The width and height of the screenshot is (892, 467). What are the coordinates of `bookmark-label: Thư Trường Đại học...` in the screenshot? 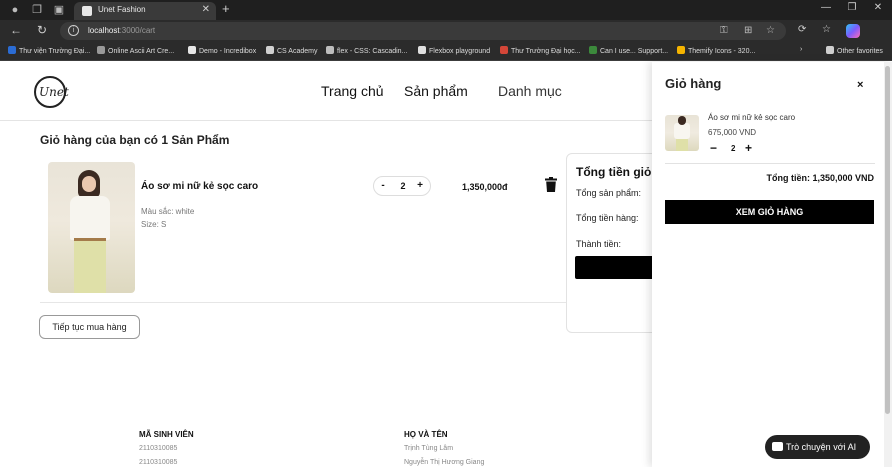 It's located at (546, 51).